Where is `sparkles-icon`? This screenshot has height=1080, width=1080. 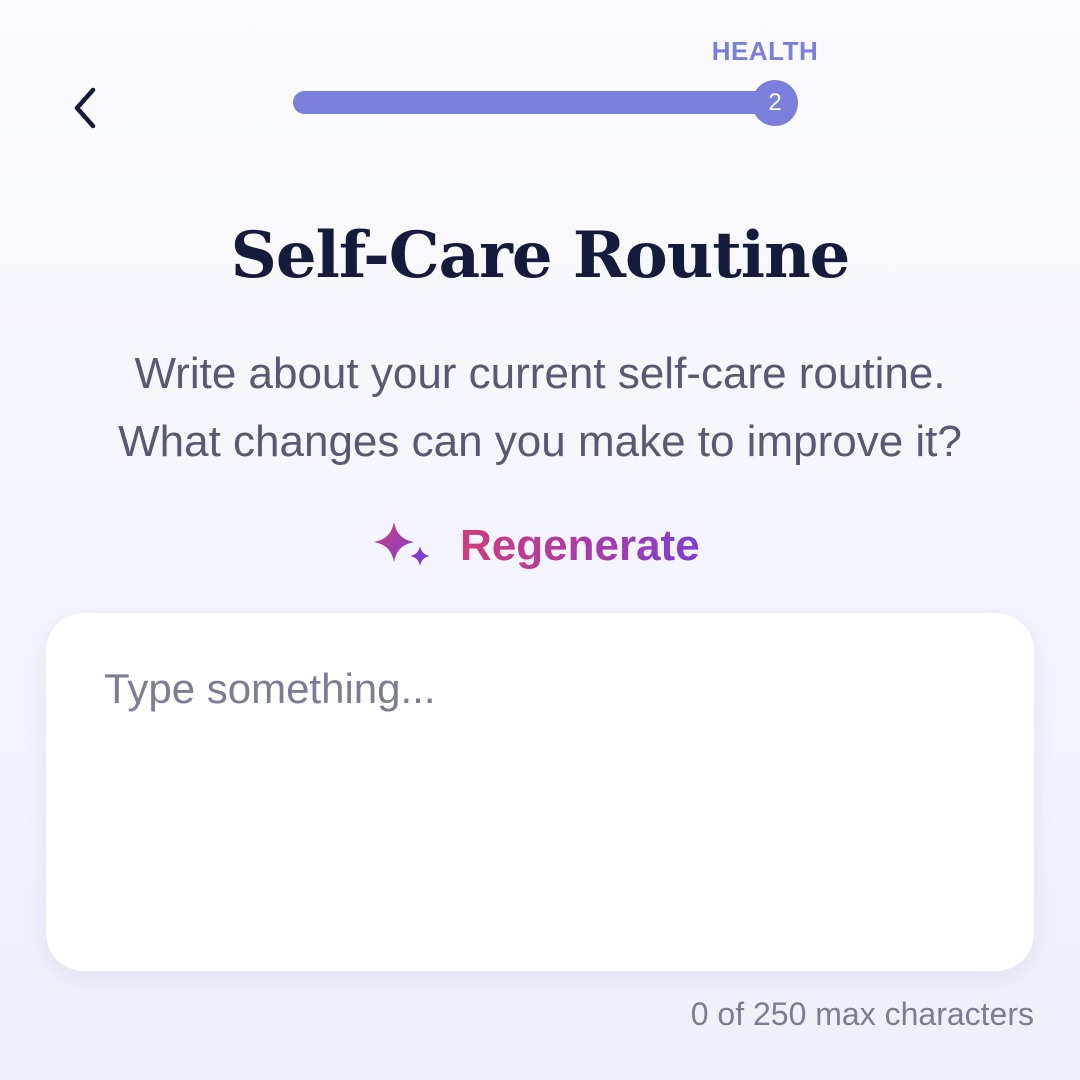 sparkles-icon is located at coordinates (402, 544).